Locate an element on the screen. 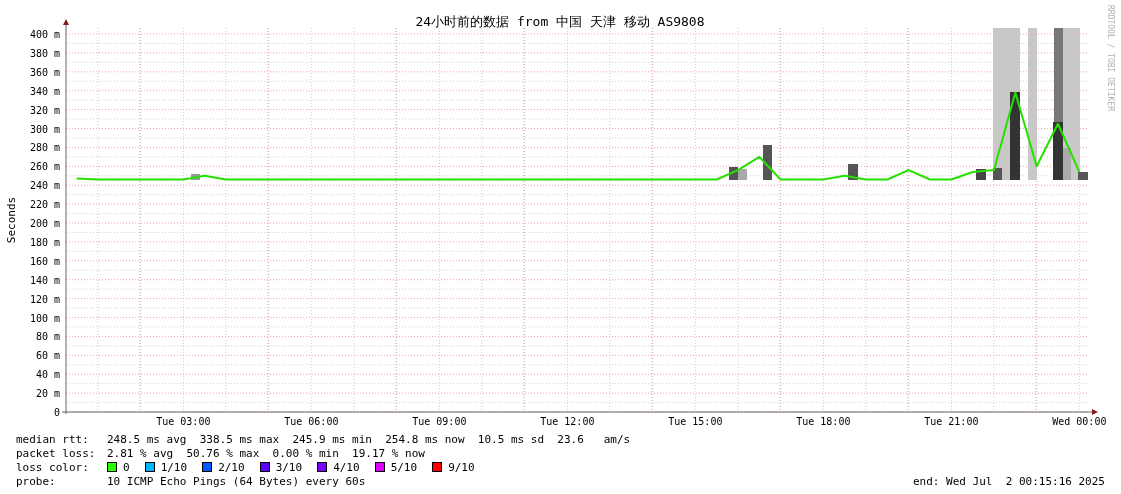 The height and width of the screenshot is (494, 1121). x-tick-label: Tue 21:00 is located at coordinates (951, 421).